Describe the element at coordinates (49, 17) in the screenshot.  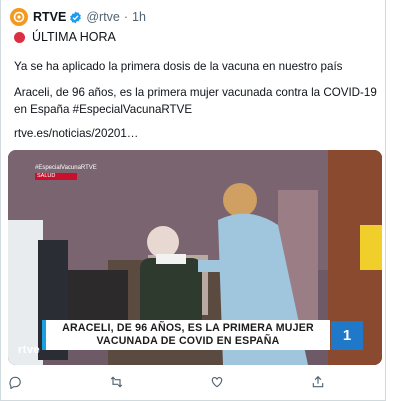
I see `account-name: RTVE` at that location.